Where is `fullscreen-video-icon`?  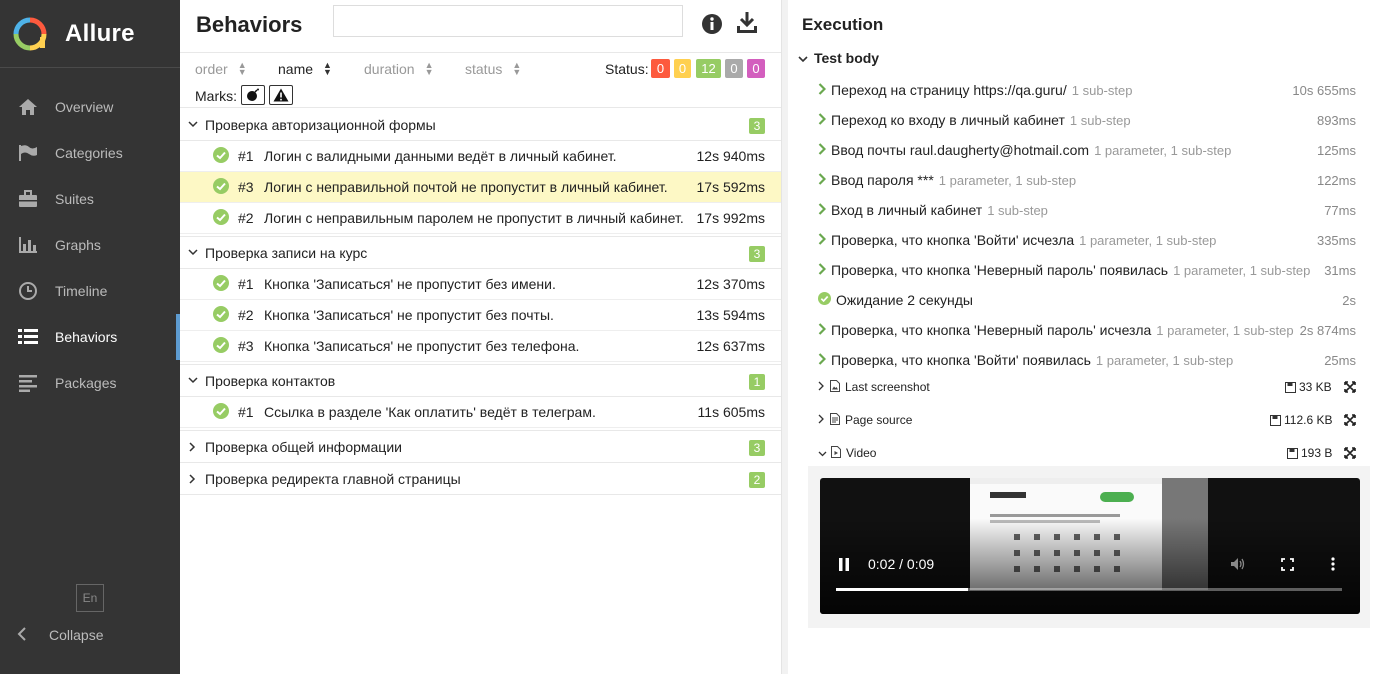
fullscreen-video-icon is located at coordinates (1287, 566).